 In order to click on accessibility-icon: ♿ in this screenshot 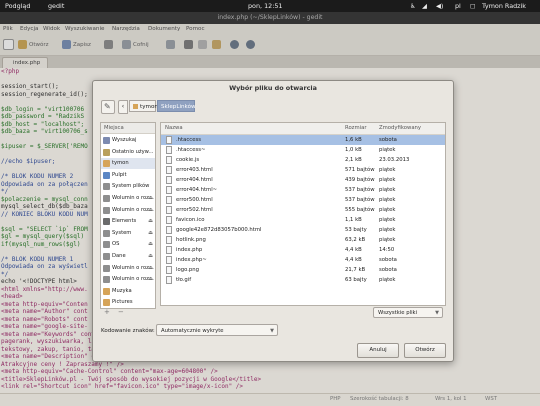, I will do `click(413, 6)`.